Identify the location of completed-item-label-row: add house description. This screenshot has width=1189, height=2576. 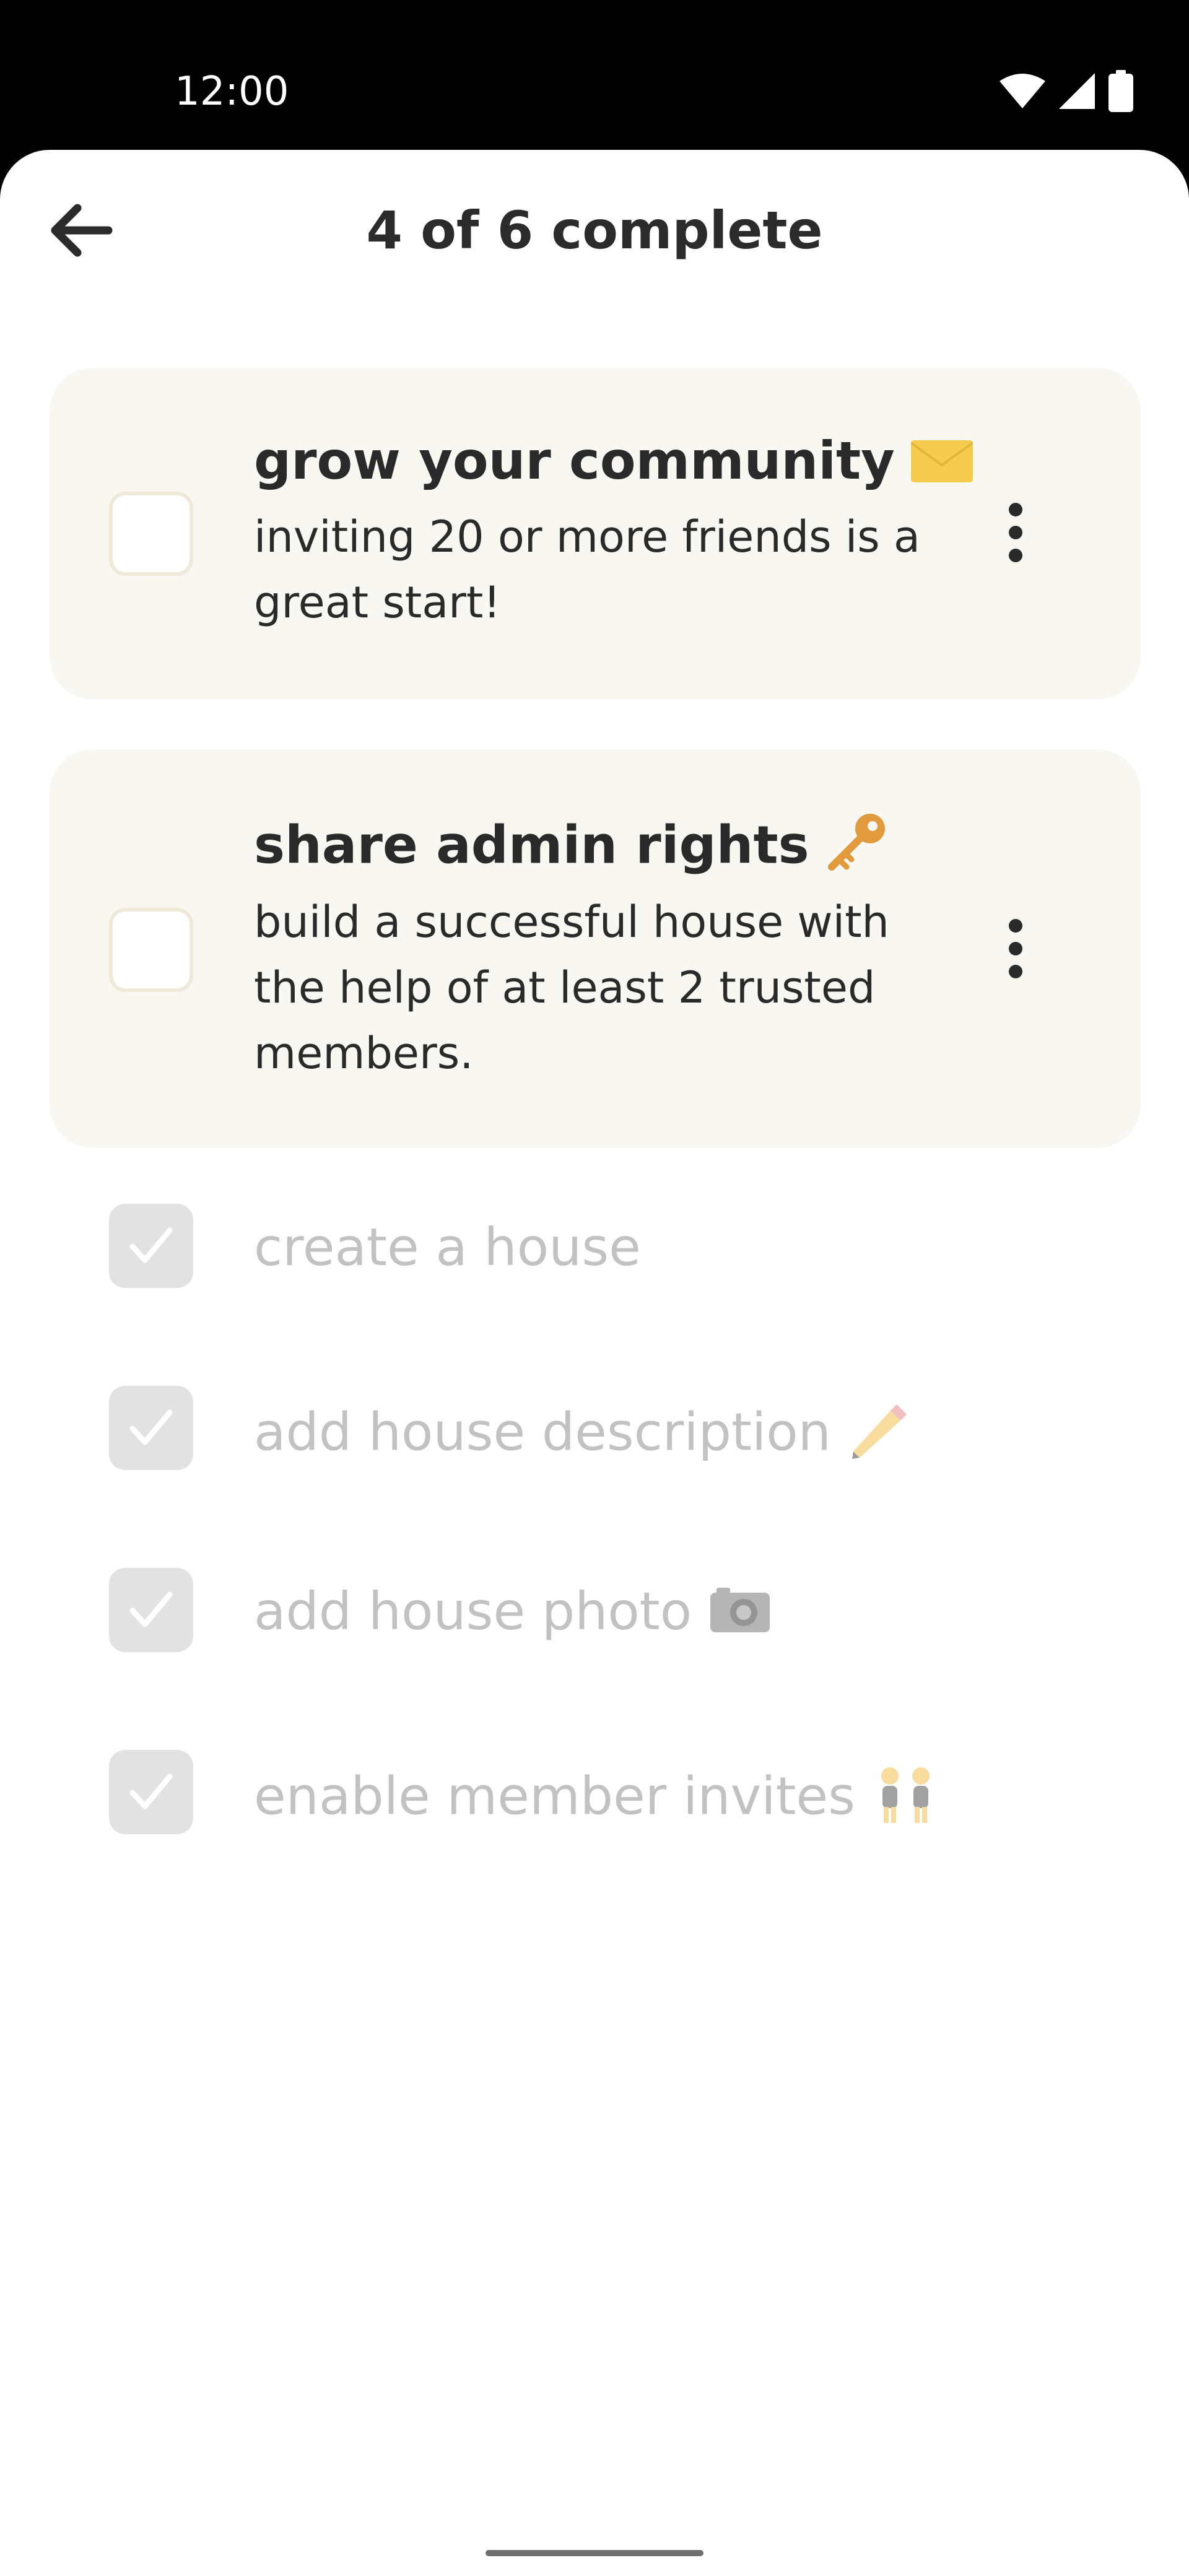
(583, 1435).